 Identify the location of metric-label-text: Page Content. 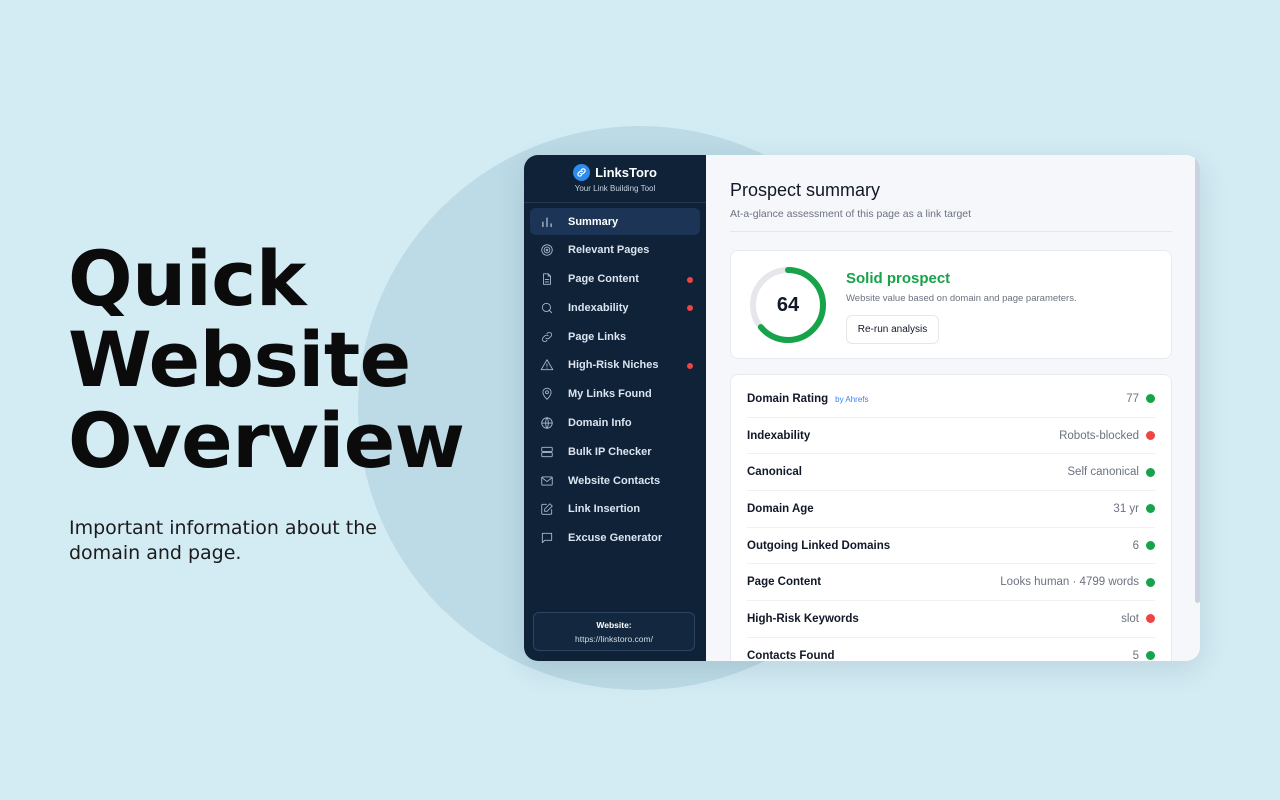
(784, 582).